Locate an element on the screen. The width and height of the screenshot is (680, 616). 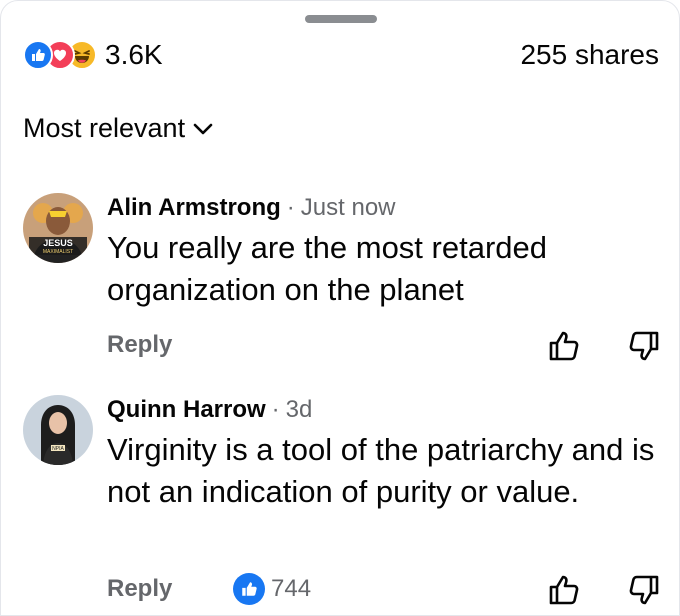
like-reaction-icon is located at coordinates (38, 55).